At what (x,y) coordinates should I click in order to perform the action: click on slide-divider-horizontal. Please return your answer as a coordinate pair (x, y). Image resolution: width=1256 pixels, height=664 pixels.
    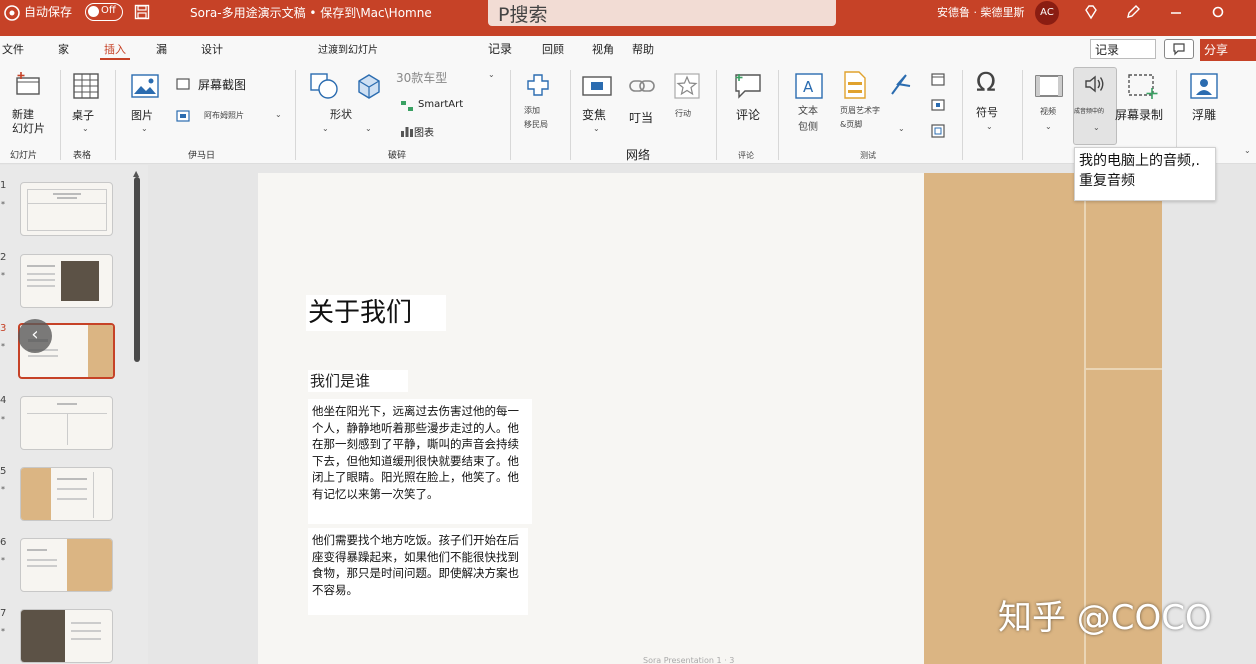
    Looking at the image, I should click on (1124, 369).